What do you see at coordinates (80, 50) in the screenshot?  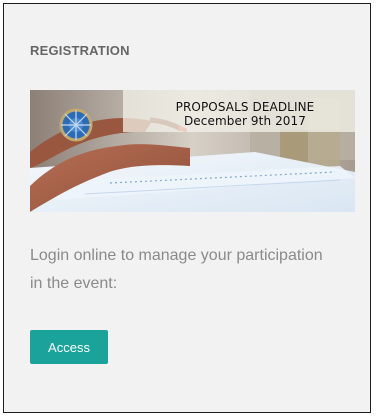 I see `registration-heading: REGISTRATION` at bounding box center [80, 50].